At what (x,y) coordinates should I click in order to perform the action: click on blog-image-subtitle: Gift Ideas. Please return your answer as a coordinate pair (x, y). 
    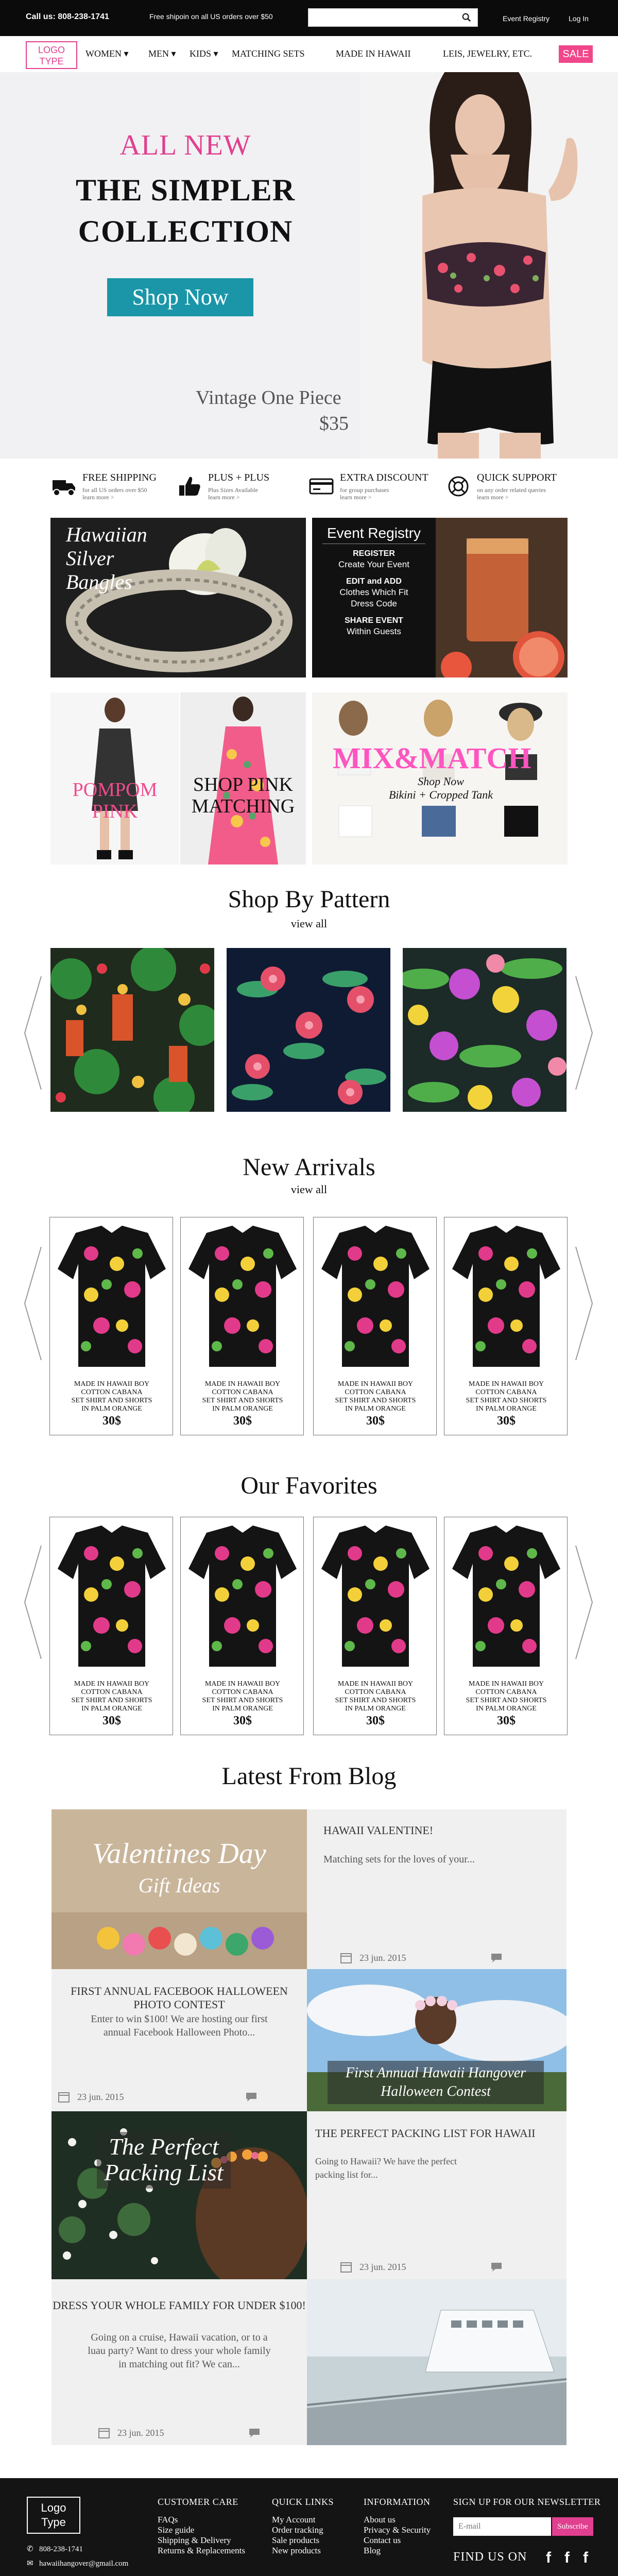
    Looking at the image, I should click on (179, 1885).